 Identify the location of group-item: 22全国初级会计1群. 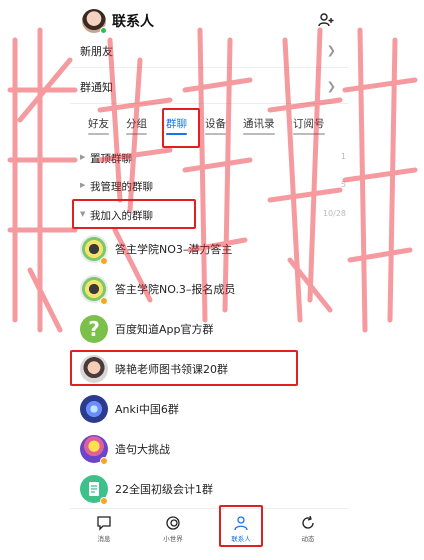
(209, 489).